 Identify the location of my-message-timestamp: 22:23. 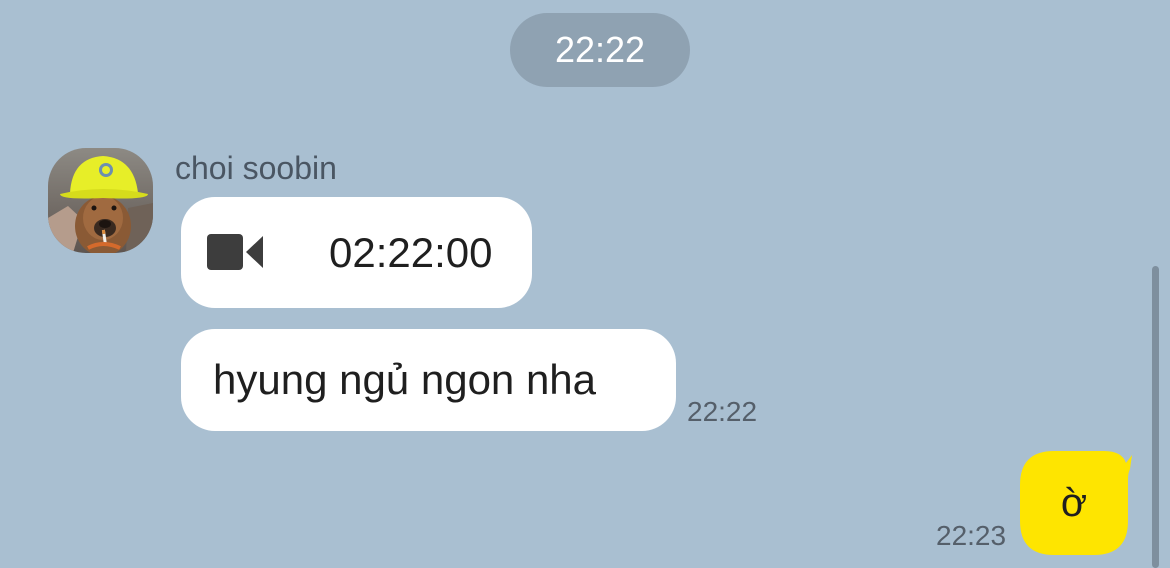
(971, 535).